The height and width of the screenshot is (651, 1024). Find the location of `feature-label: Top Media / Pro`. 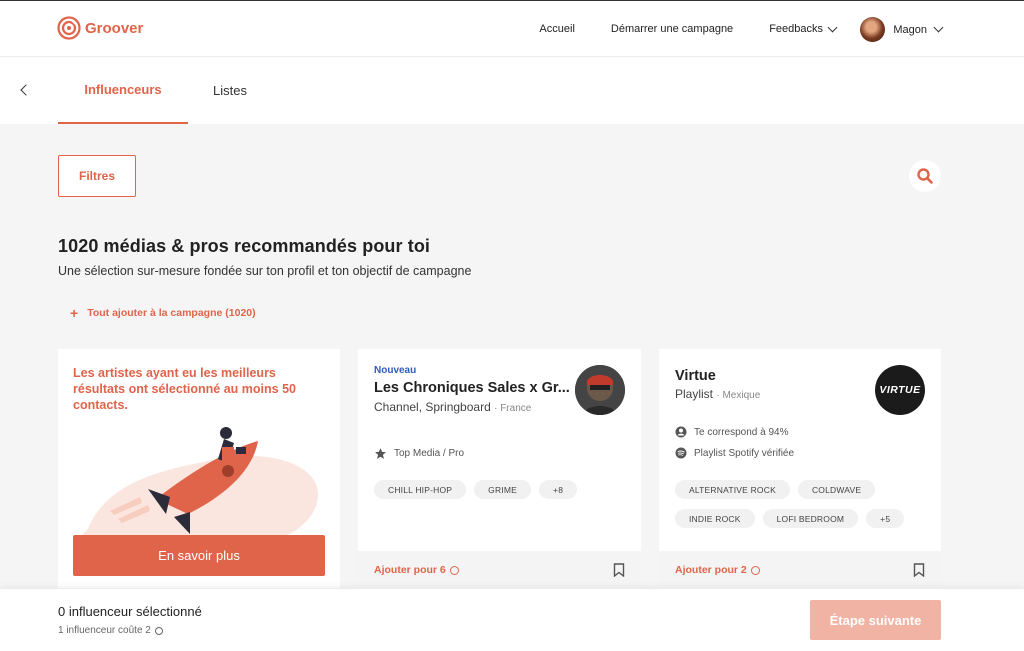

feature-label: Top Media / Pro is located at coordinates (429, 453).